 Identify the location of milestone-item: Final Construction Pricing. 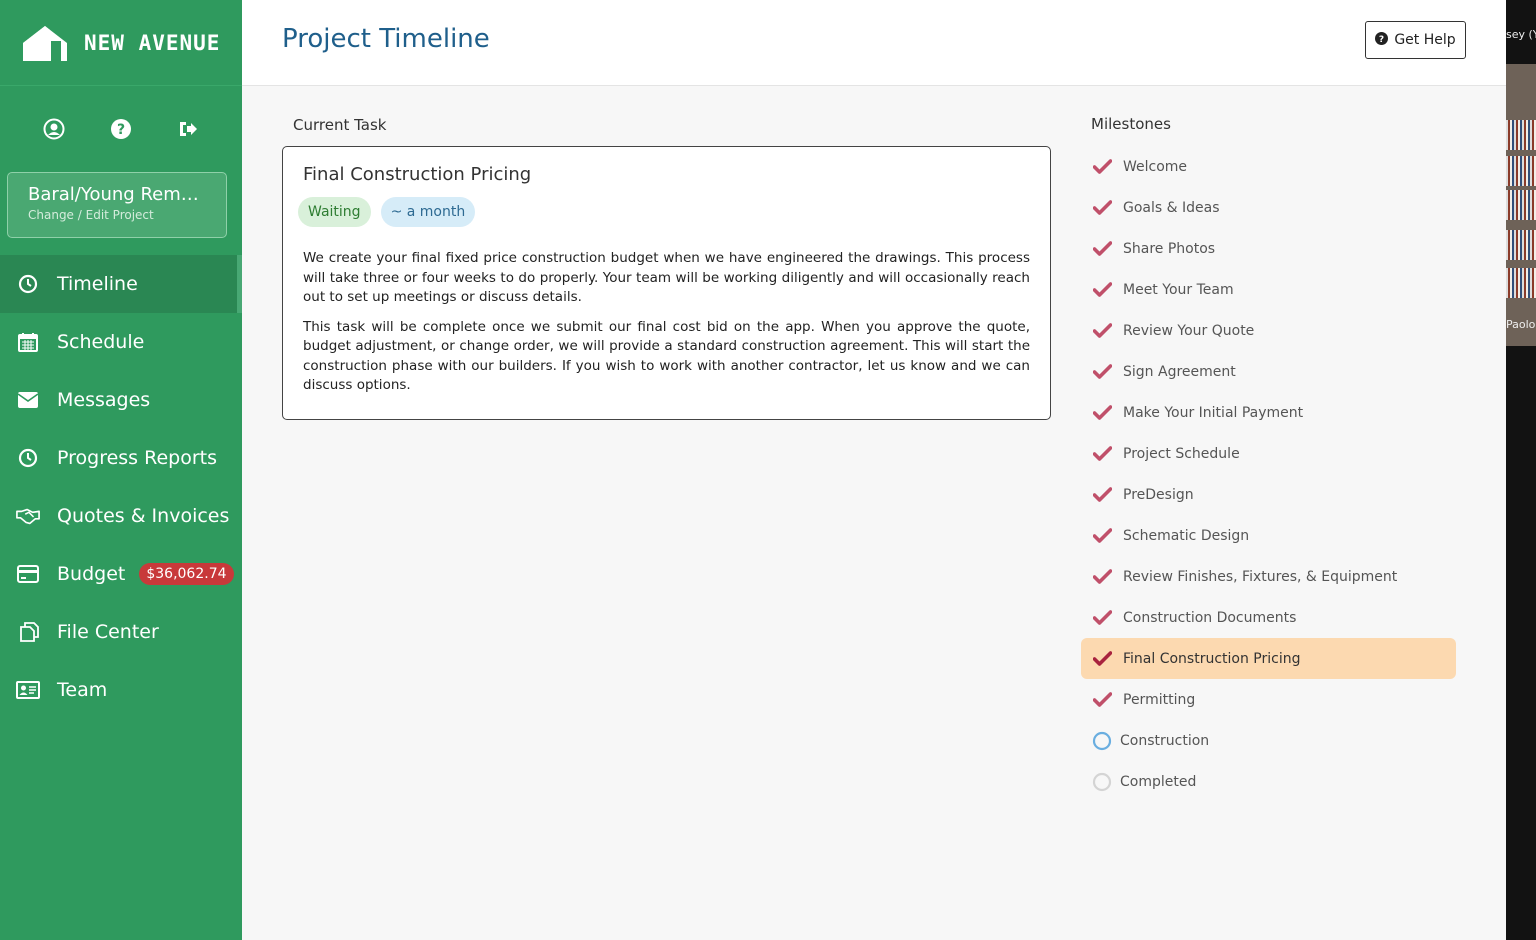
(1268, 658).